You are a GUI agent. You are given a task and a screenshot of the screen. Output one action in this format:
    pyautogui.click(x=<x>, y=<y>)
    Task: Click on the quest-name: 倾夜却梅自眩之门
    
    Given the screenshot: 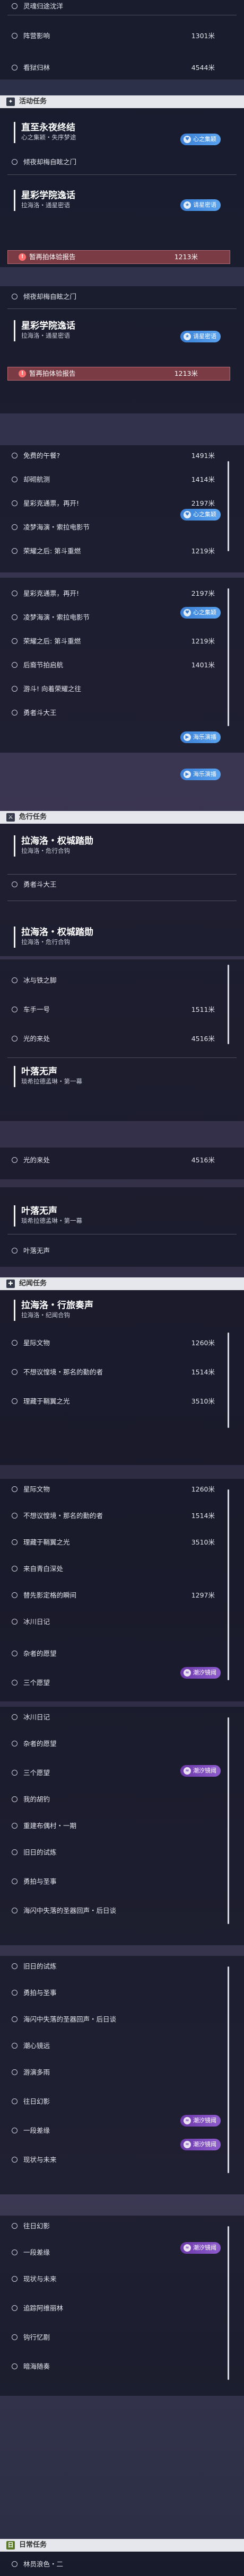 What is the action you would take?
    pyautogui.click(x=50, y=297)
    